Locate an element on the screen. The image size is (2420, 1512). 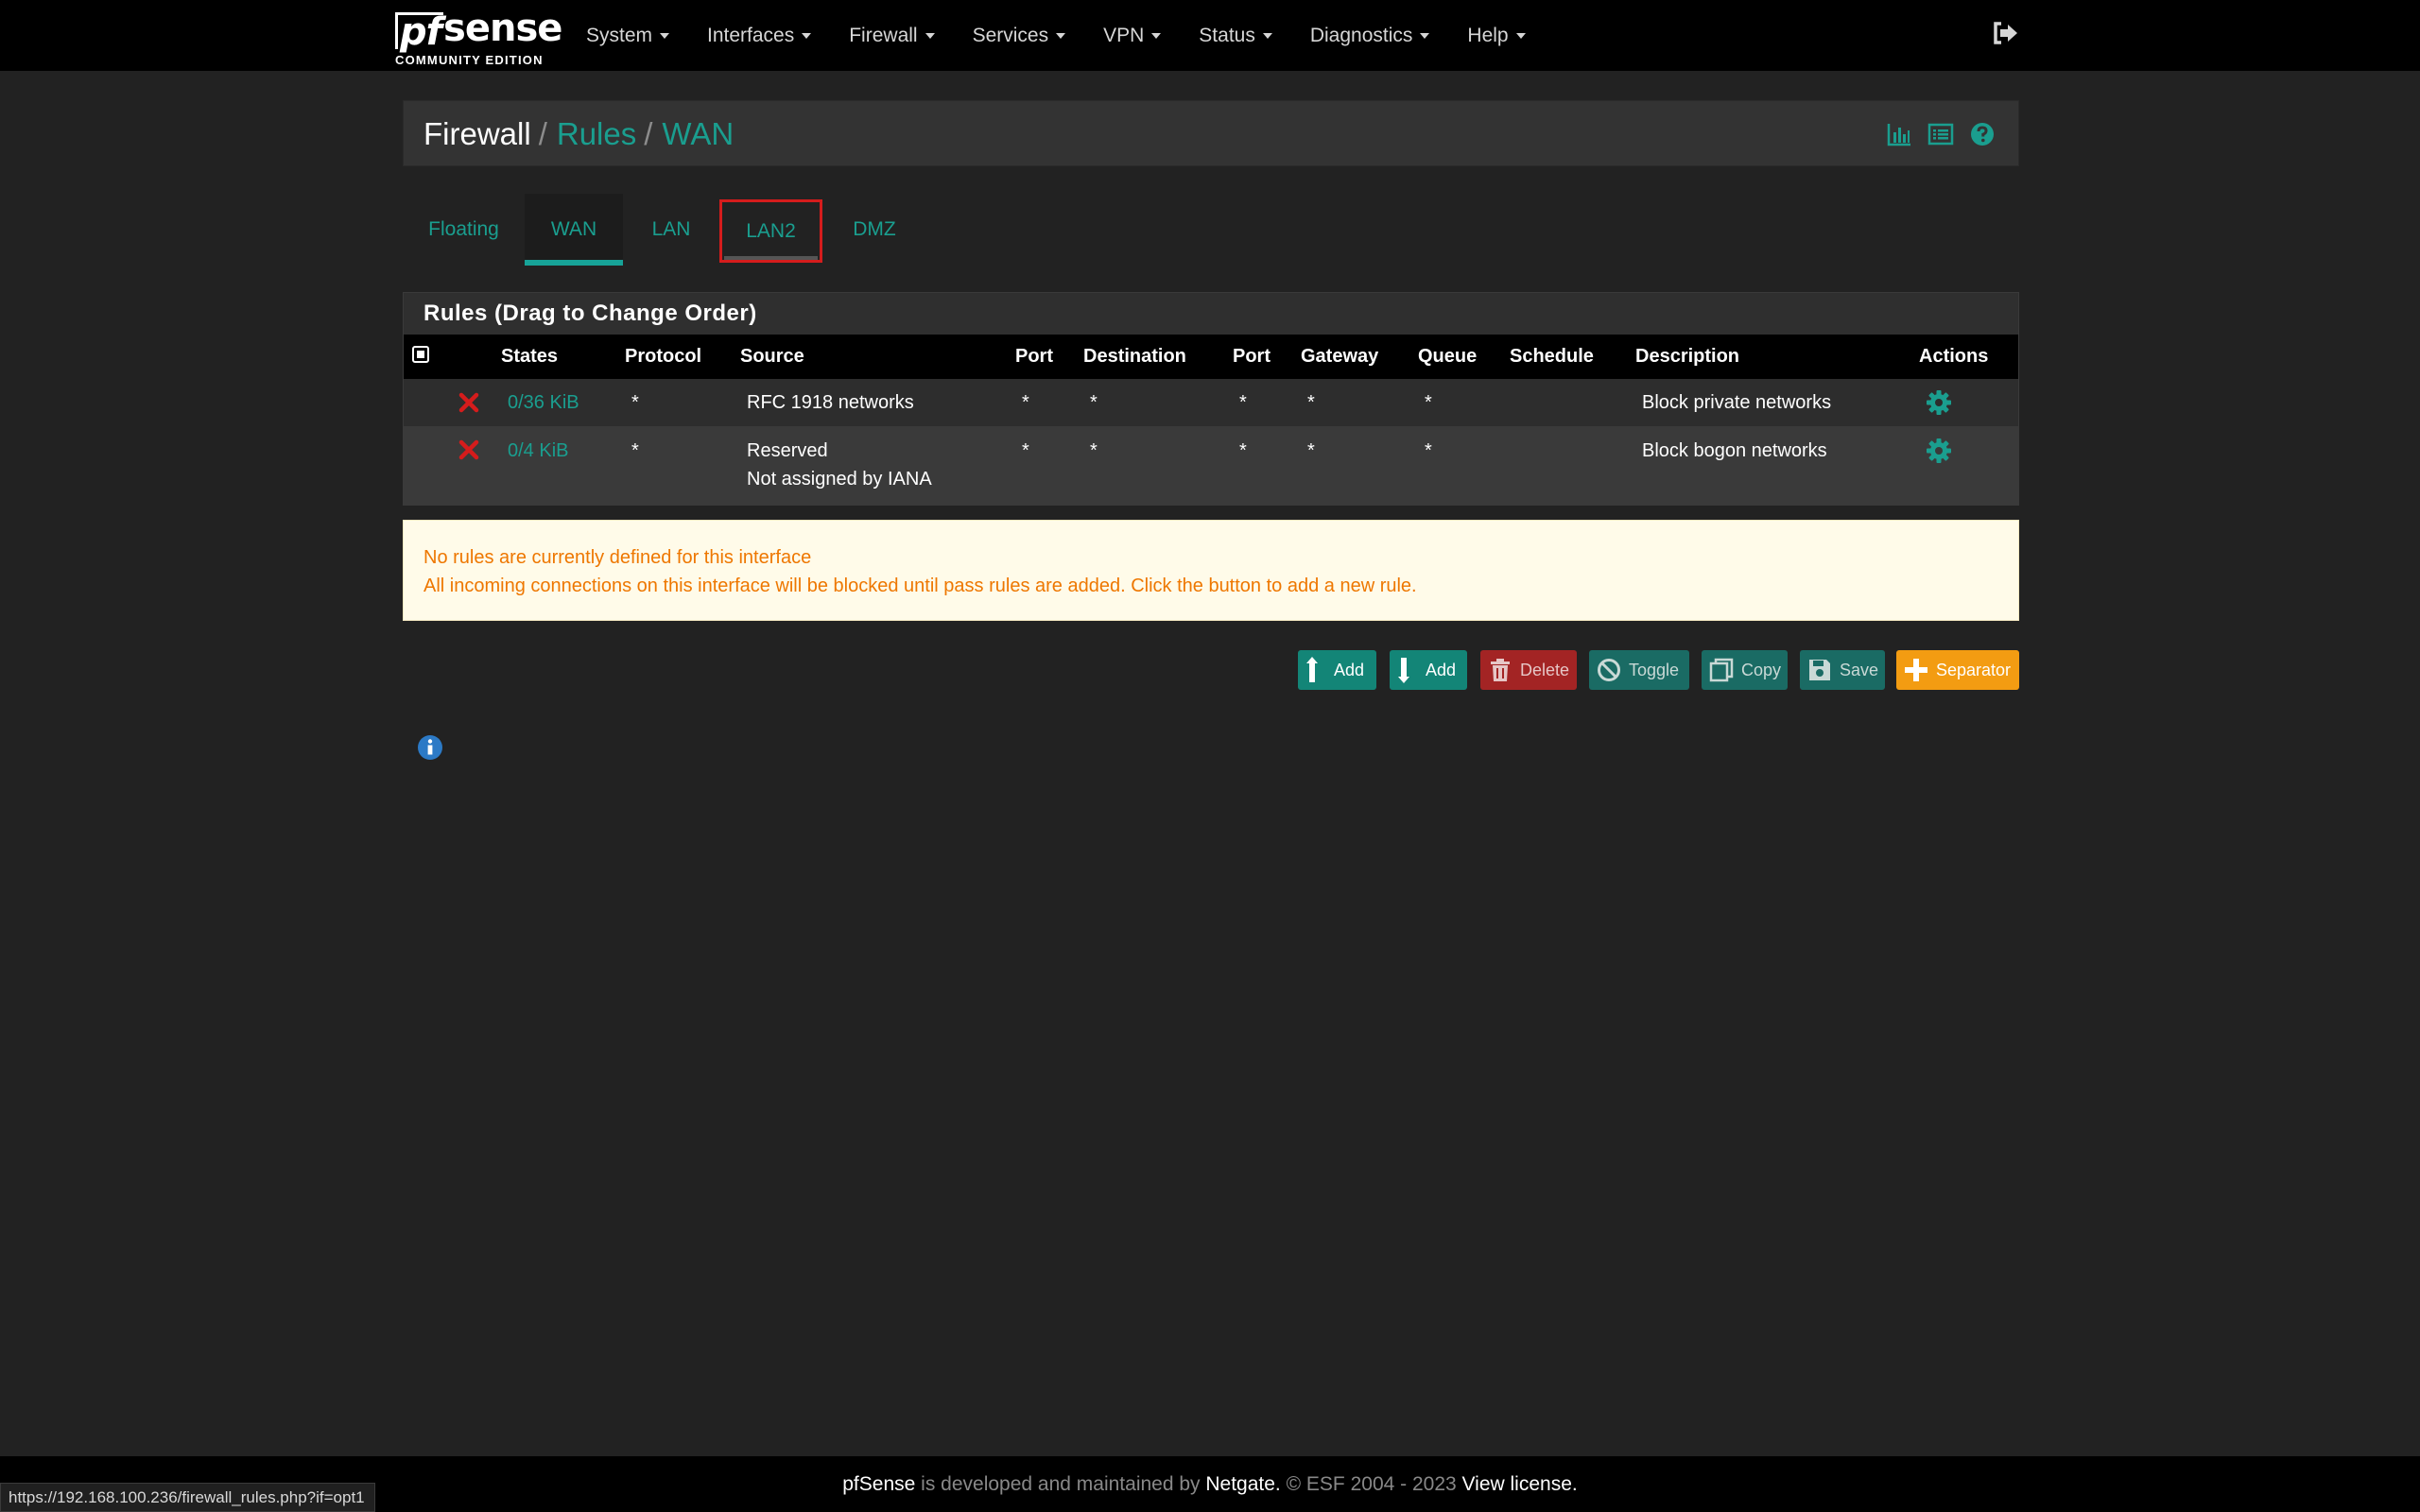
column-header-dest-port: Port is located at coordinates (1251, 357).